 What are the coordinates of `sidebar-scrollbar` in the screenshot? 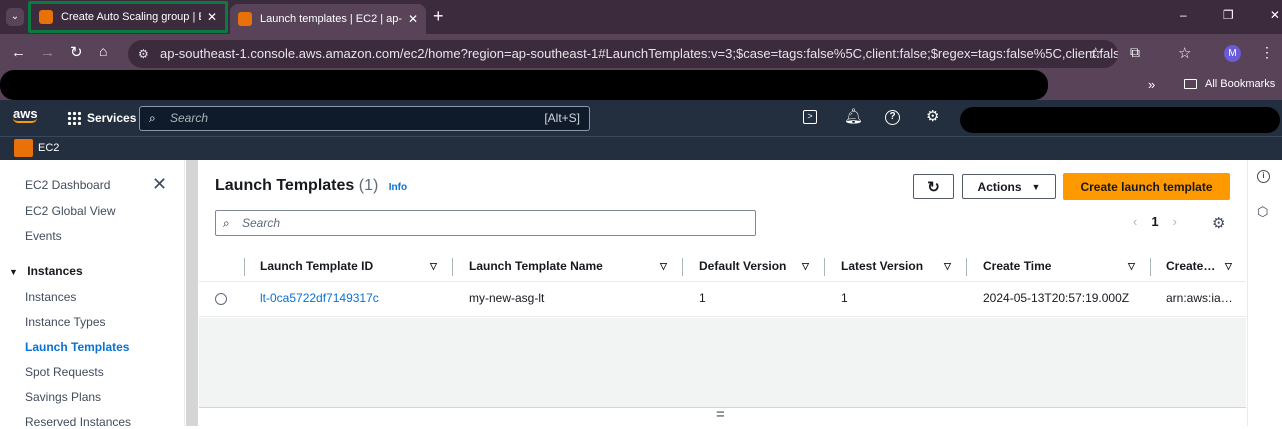 It's located at (192, 293).